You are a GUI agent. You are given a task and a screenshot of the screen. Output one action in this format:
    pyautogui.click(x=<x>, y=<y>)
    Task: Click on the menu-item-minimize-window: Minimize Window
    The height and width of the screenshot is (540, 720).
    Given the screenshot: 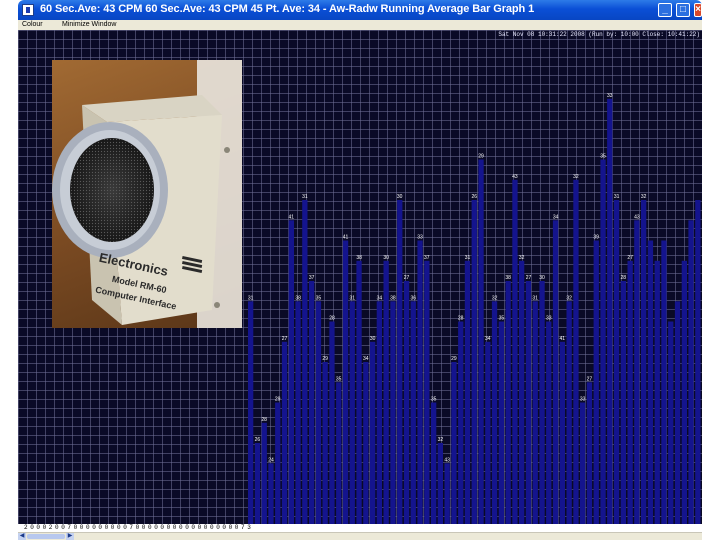 What is the action you would take?
    pyautogui.click(x=89, y=25)
    